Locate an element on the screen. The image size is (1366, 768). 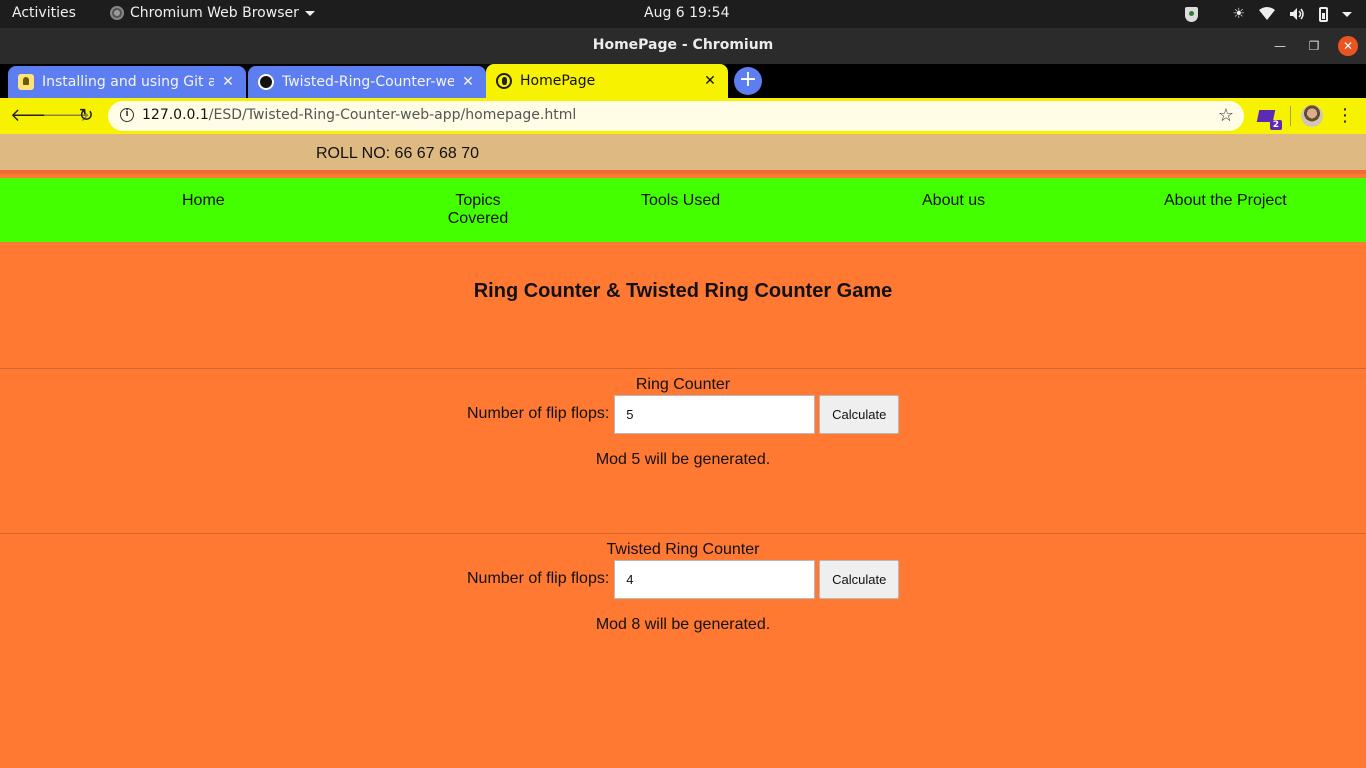
nav-home-link: Home is located at coordinates (203, 201).